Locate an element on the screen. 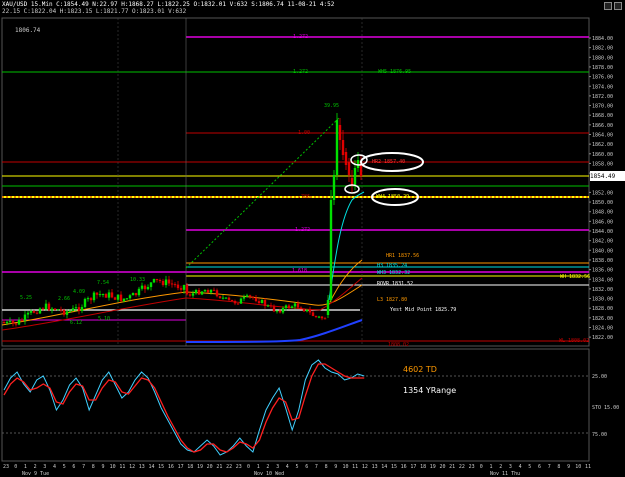  time-axis-tick: 2 is located at coordinates (267, 467).